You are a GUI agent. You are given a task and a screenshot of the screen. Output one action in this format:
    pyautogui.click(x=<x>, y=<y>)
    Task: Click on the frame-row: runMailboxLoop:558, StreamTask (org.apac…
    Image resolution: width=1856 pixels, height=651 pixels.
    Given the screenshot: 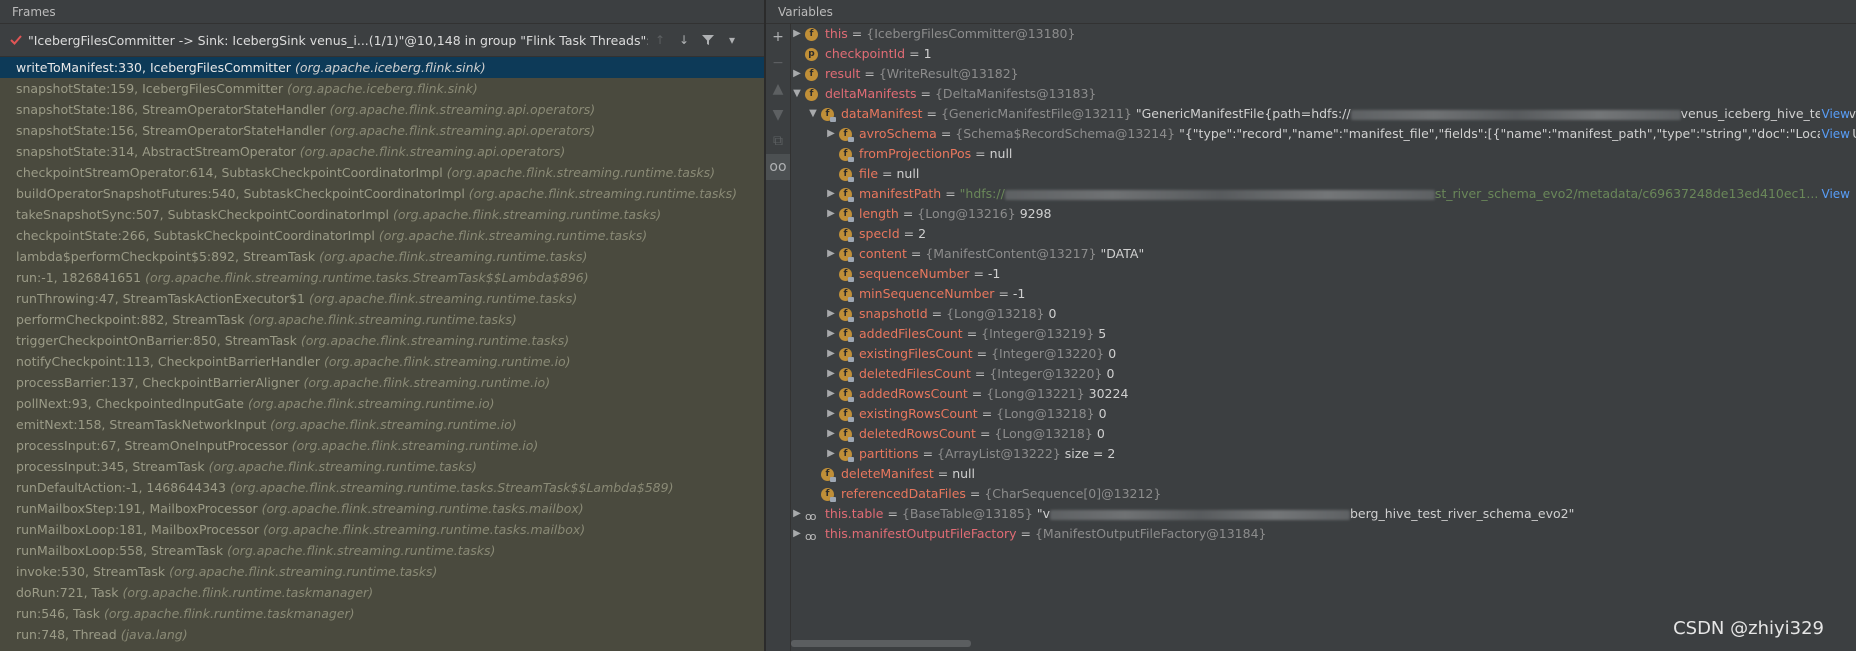 What is the action you would take?
    pyautogui.click(x=382, y=550)
    